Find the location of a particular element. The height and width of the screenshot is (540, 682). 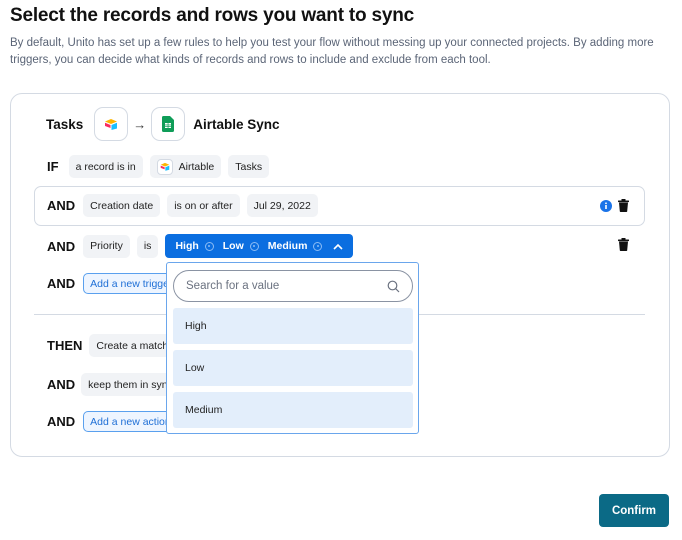

info-icon is located at coordinates (606, 206).